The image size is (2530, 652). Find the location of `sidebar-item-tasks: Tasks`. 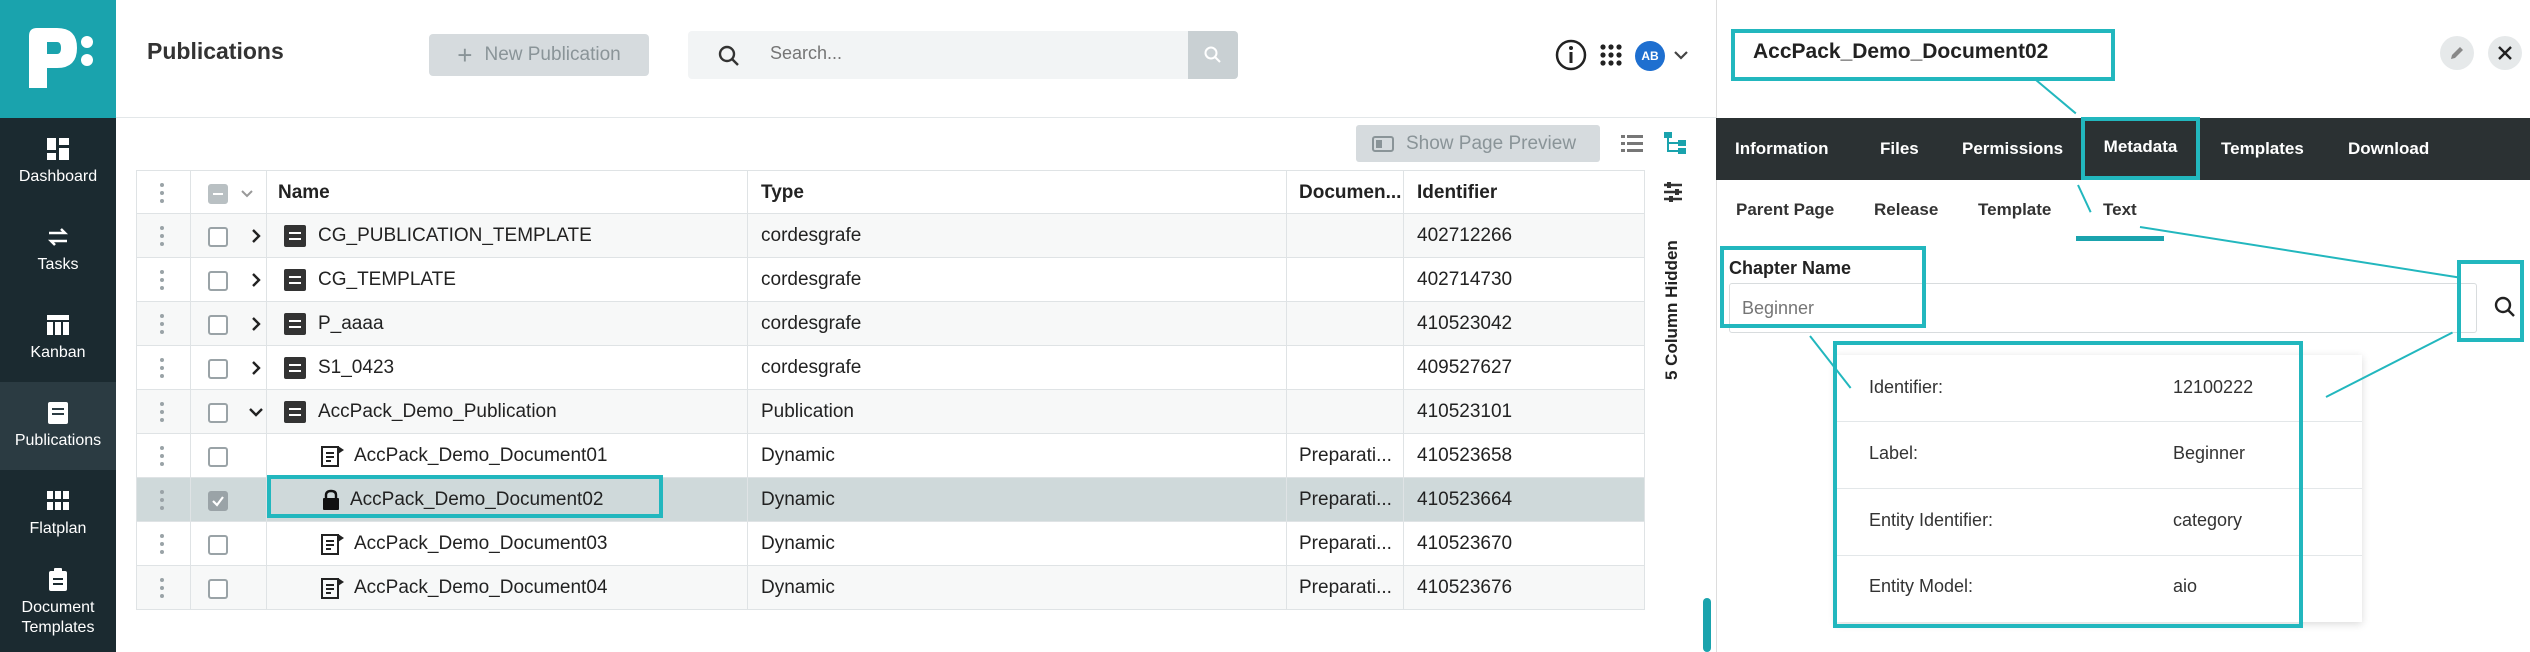

sidebar-item-tasks: Tasks is located at coordinates (58, 250).